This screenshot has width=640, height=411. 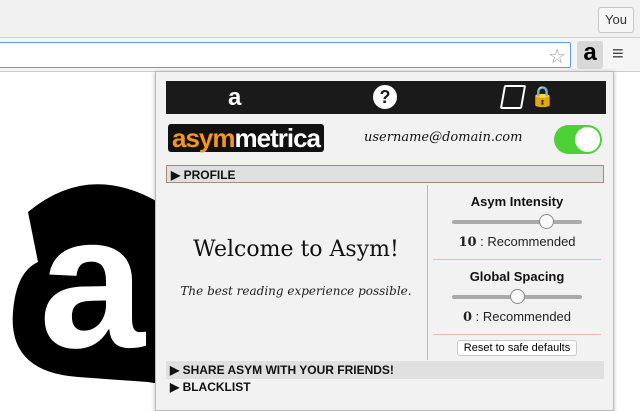 What do you see at coordinates (385, 174) in the screenshot?
I see `profile-section-header: ▶ PROFILE` at bounding box center [385, 174].